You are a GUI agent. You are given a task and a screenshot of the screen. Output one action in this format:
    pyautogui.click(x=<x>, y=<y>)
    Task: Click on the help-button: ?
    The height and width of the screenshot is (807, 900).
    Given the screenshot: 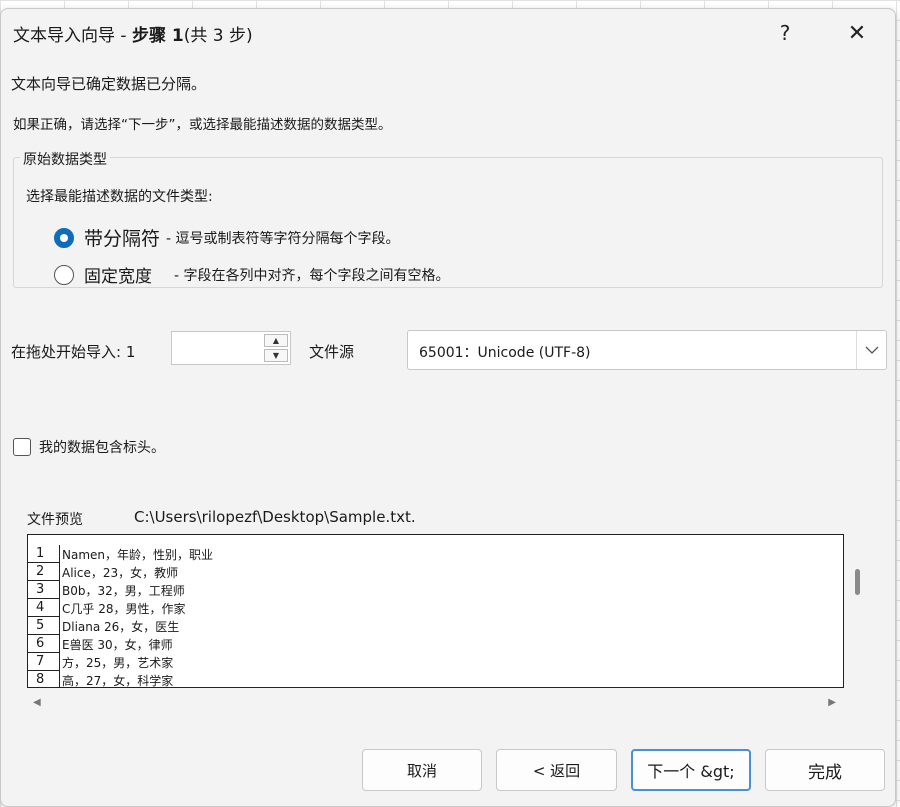 What is the action you would take?
    pyautogui.click(x=785, y=33)
    